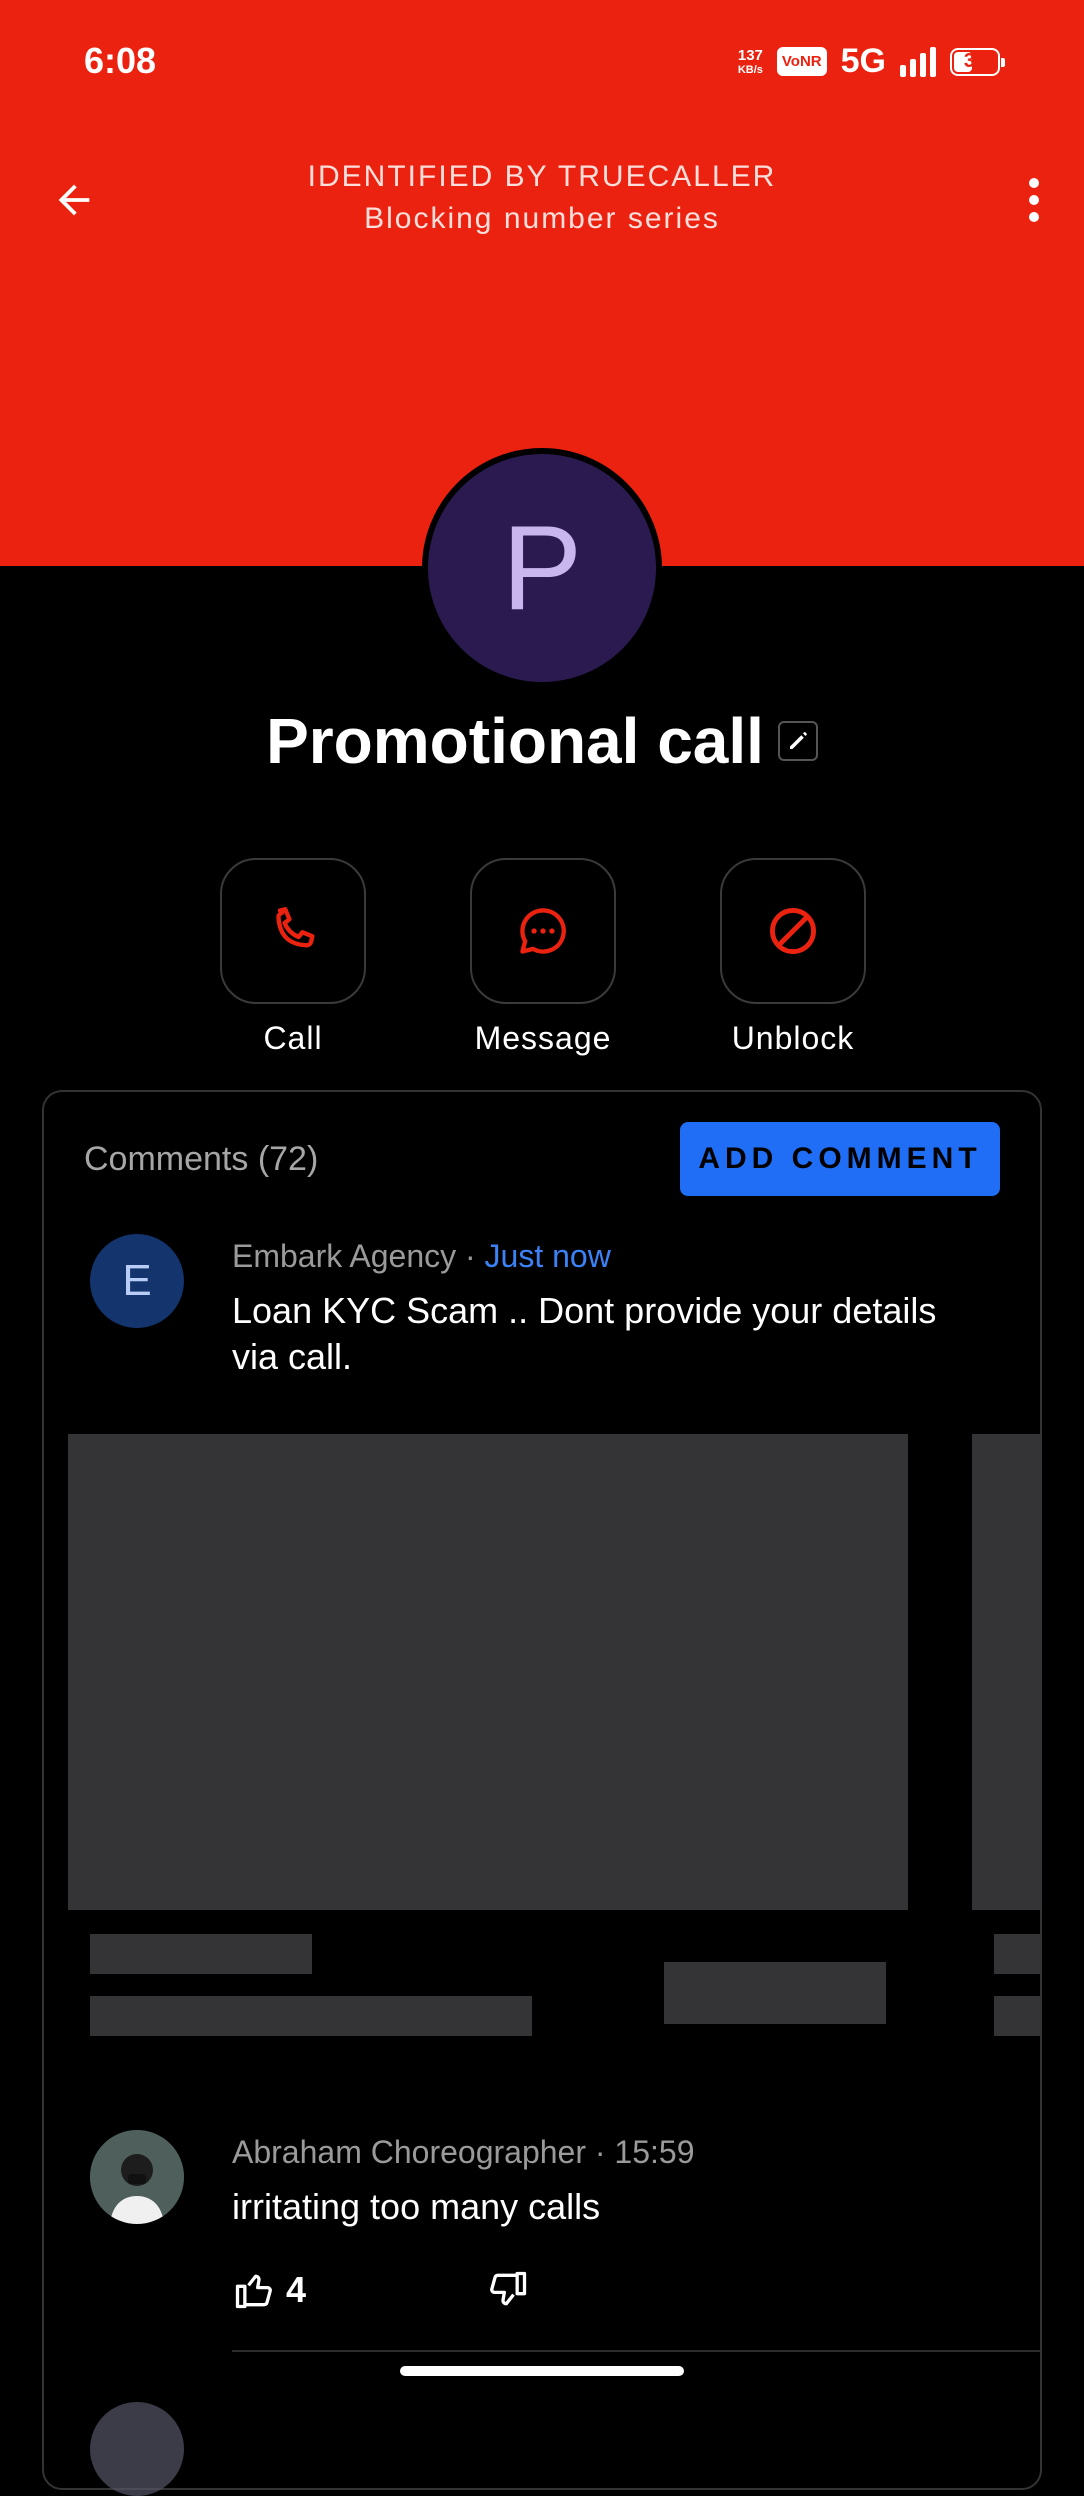 This screenshot has height=2496, width=1084. Describe the element at coordinates (547, 1256) in the screenshot. I see `comment-time: Just now` at that location.